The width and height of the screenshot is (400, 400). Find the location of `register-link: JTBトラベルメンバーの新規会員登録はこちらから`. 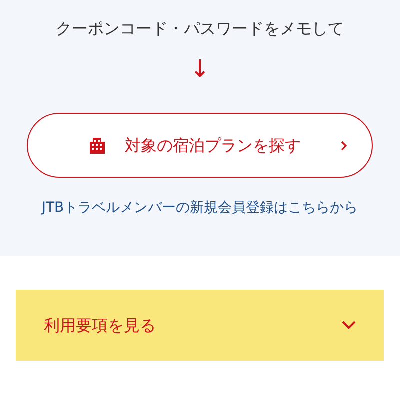

register-link: JTBトラベルメンバーの新規会員登録はこちらから is located at coordinates (200, 208).